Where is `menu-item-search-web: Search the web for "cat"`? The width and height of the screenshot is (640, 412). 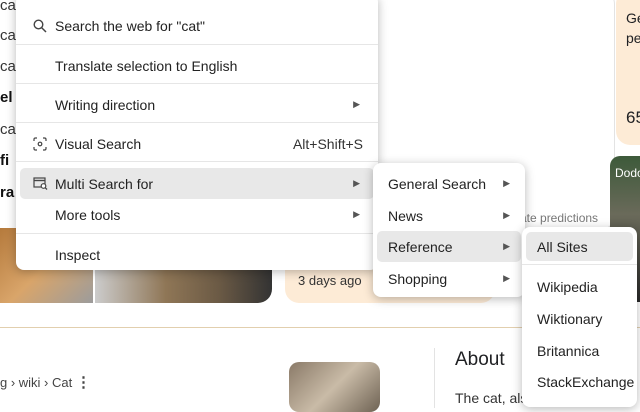 menu-item-search-web: Search the web for "cat" is located at coordinates (197, 25).